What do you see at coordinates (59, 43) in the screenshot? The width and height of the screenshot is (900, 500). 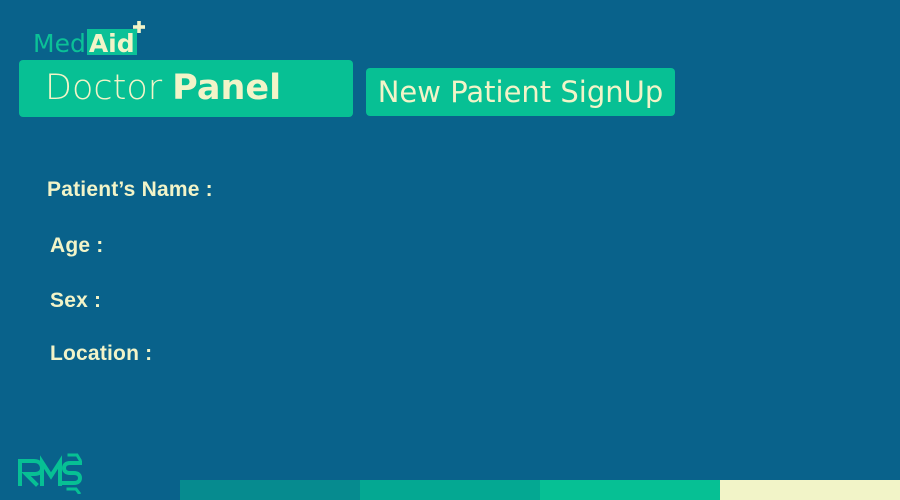 I see `logo-med-text: Med` at bounding box center [59, 43].